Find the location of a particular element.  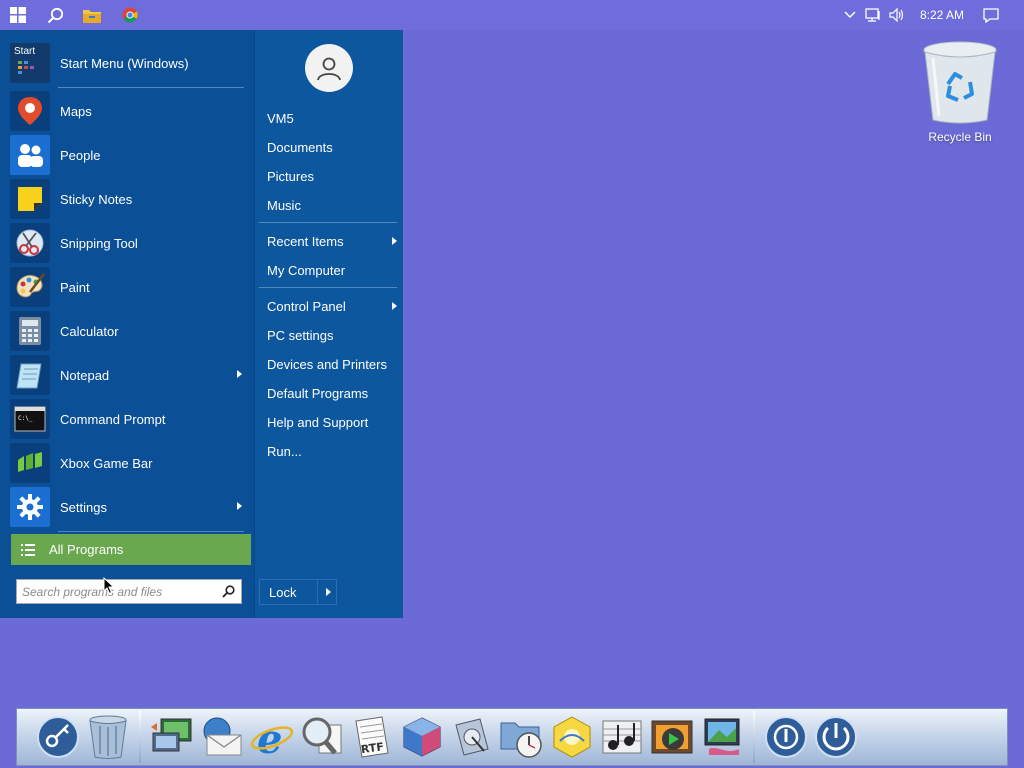

keychain-icon is located at coordinates (58, 737).